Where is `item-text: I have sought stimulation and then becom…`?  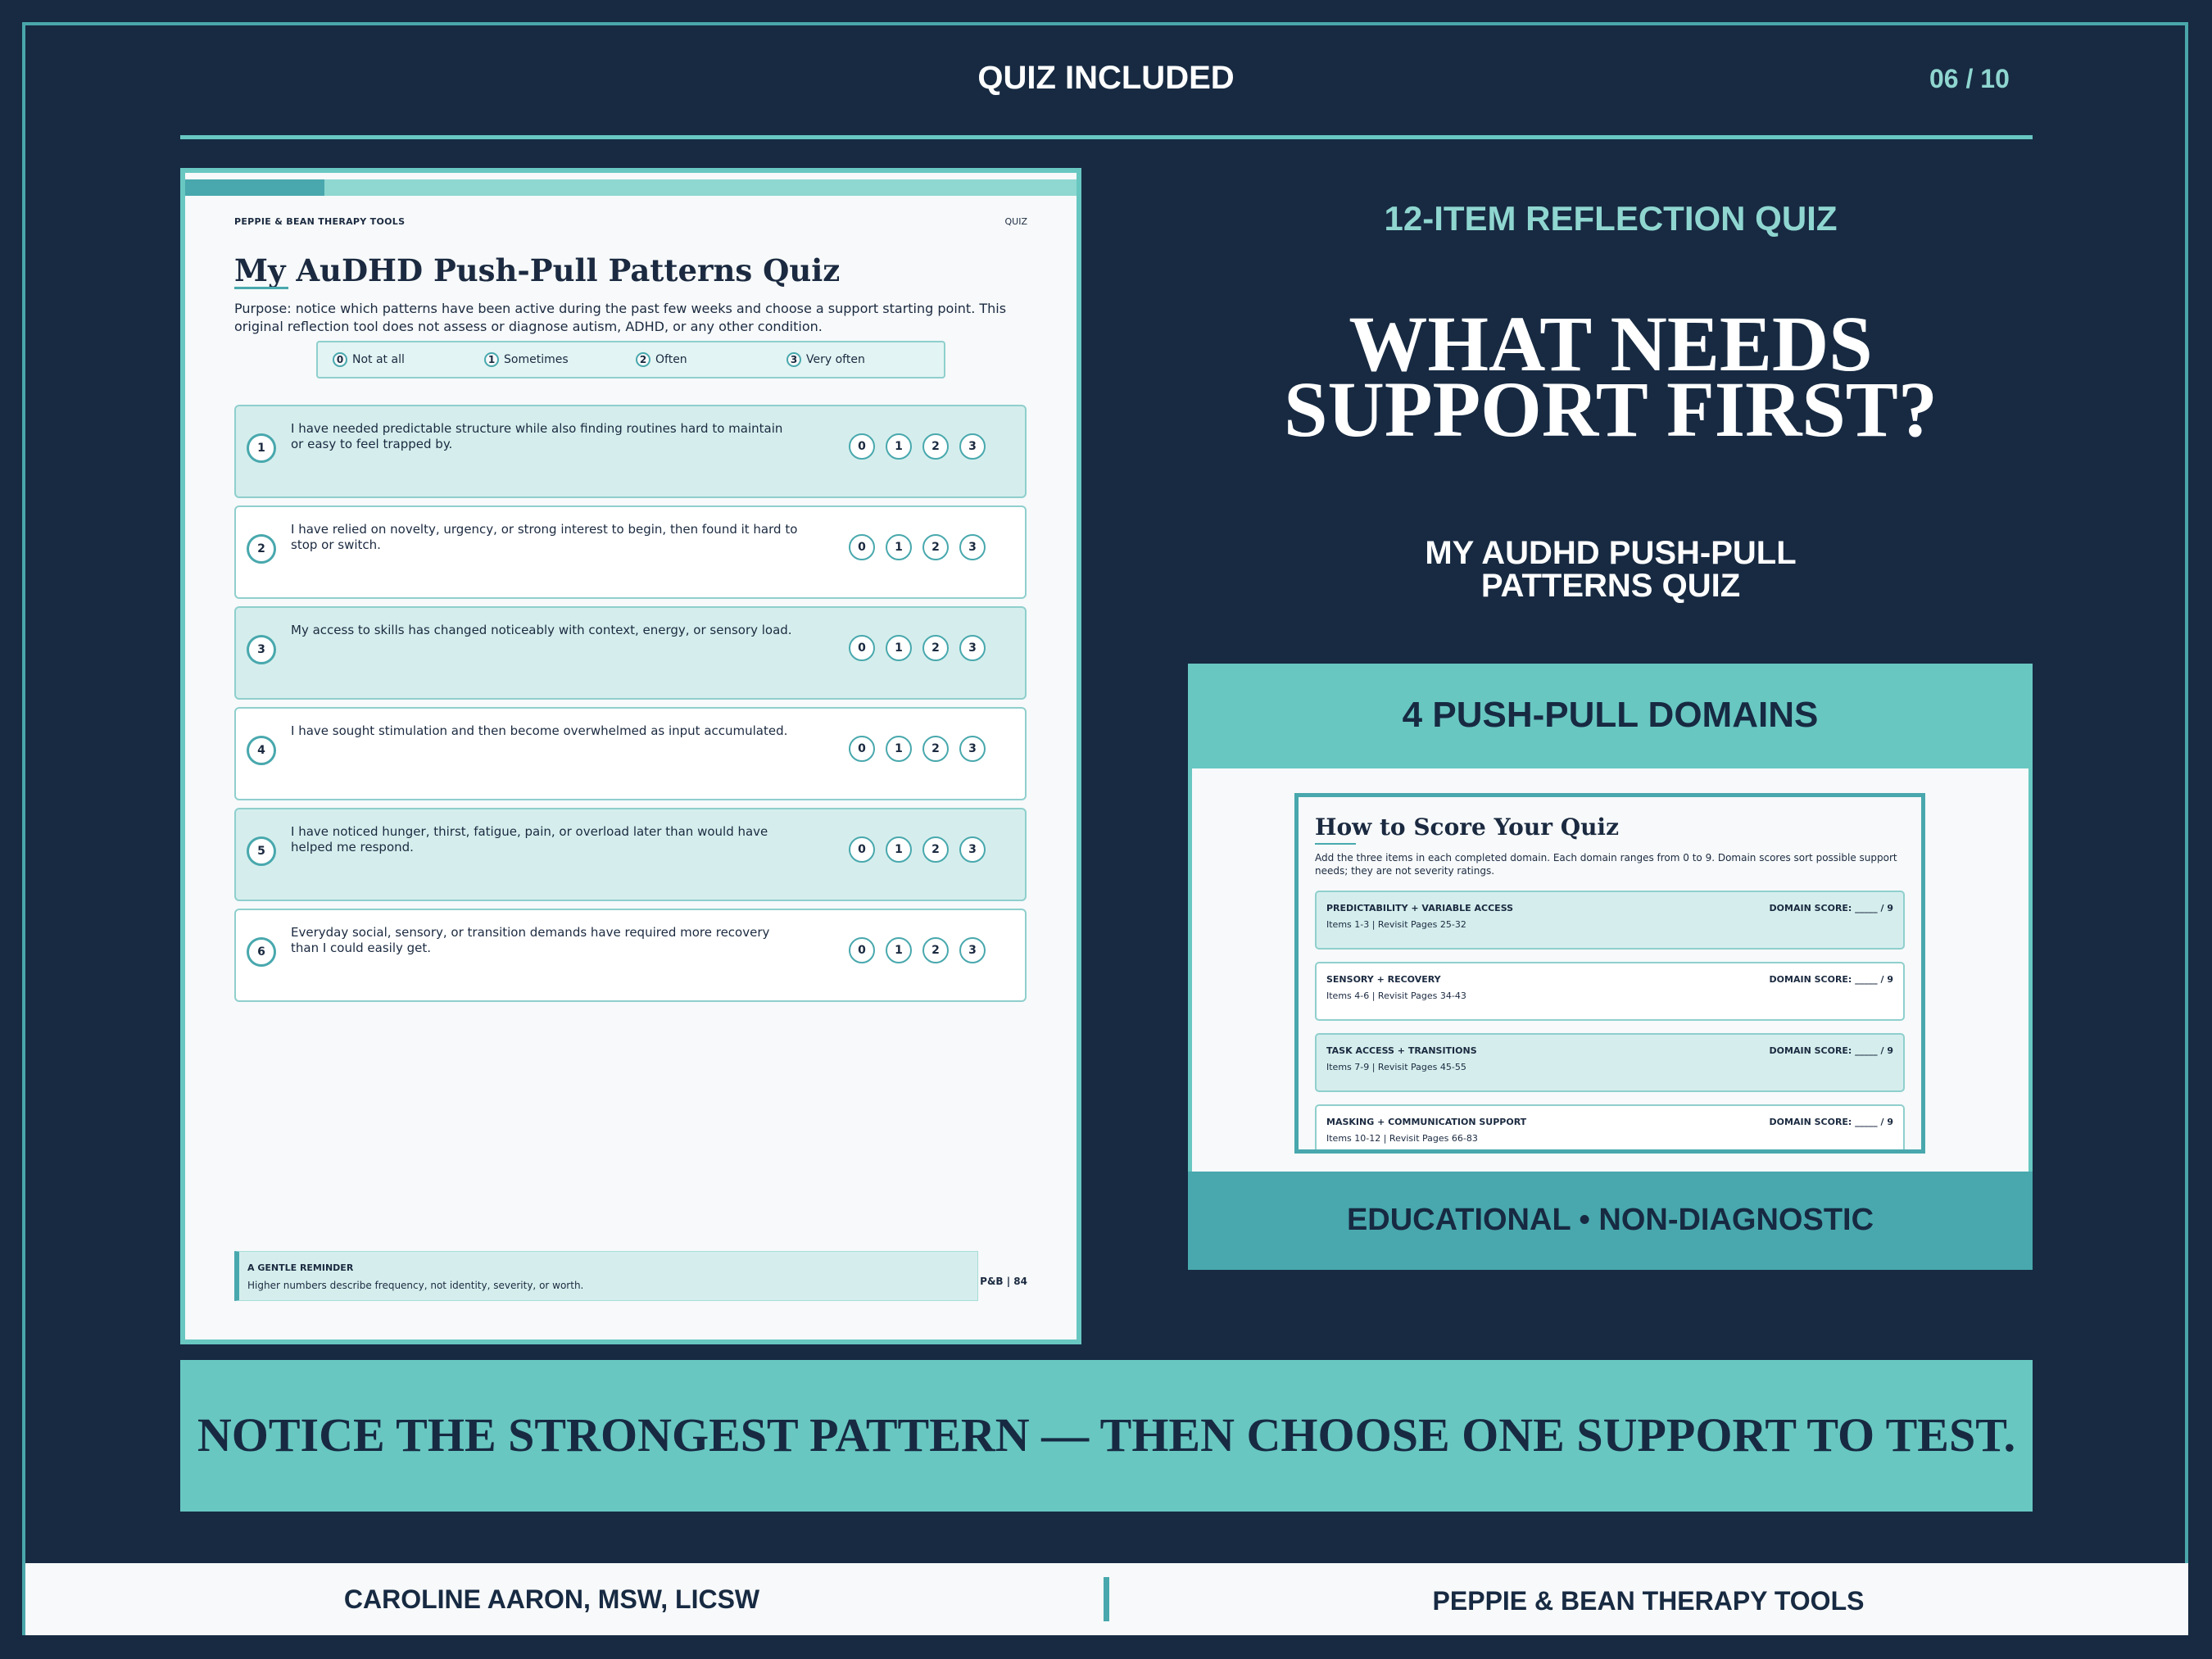 item-text: I have sought stimulation and then becom… is located at coordinates (539, 730).